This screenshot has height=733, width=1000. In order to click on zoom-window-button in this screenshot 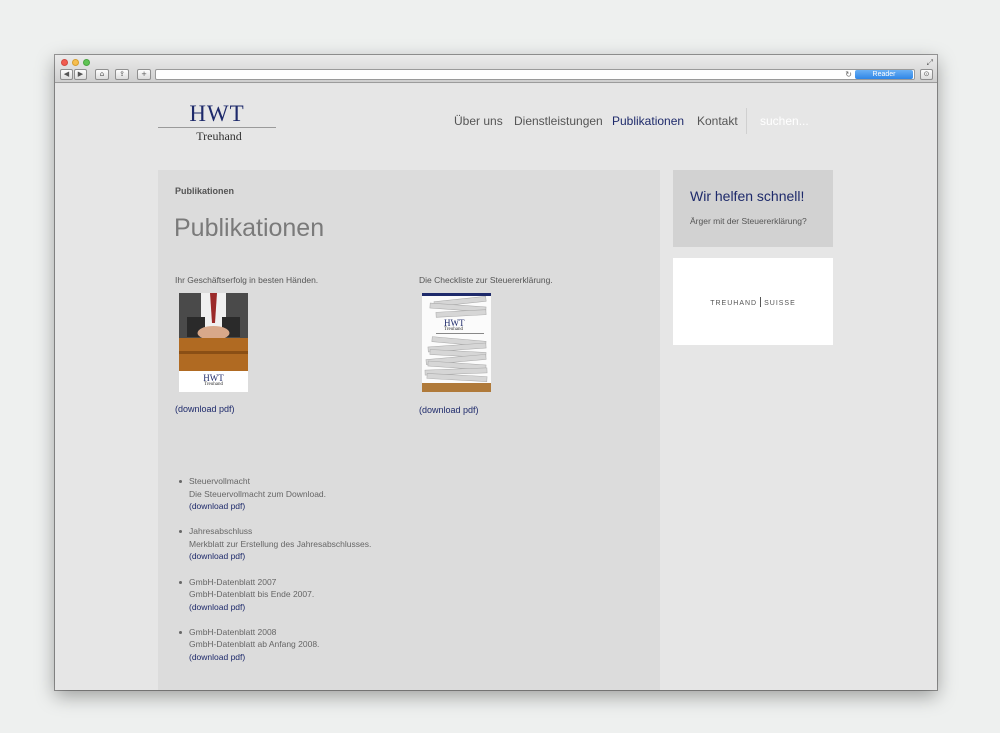, I will do `click(86, 62)`.